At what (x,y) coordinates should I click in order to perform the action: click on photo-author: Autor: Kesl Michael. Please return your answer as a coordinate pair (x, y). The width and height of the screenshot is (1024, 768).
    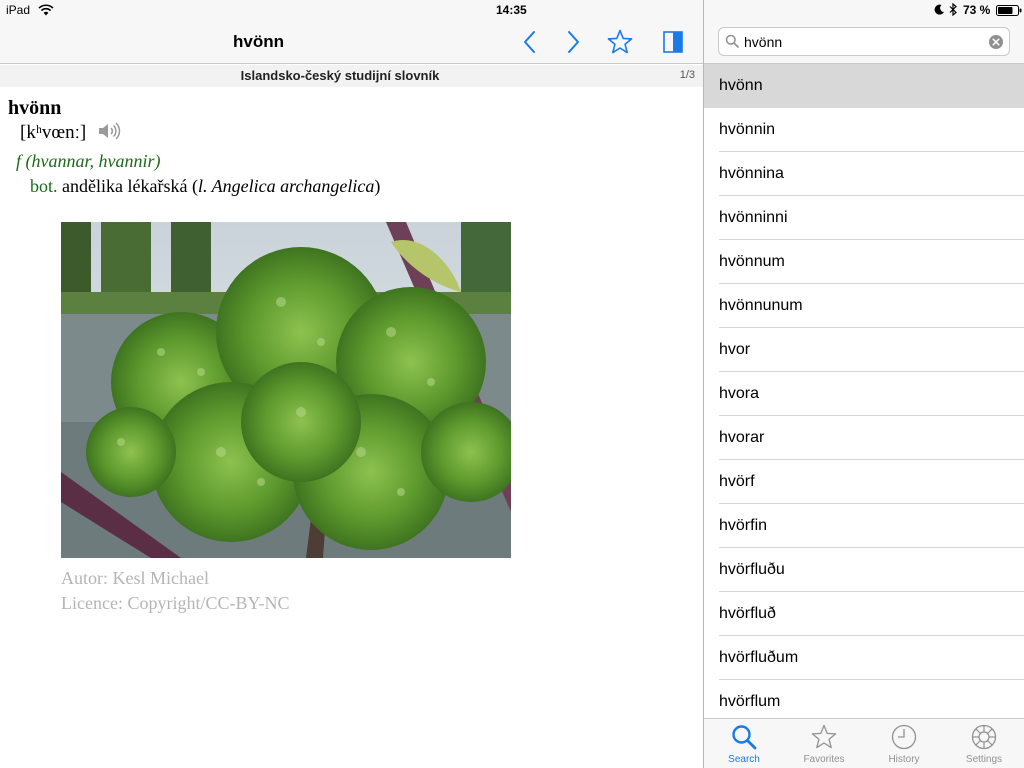
    Looking at the image, I should click on (135, 578).